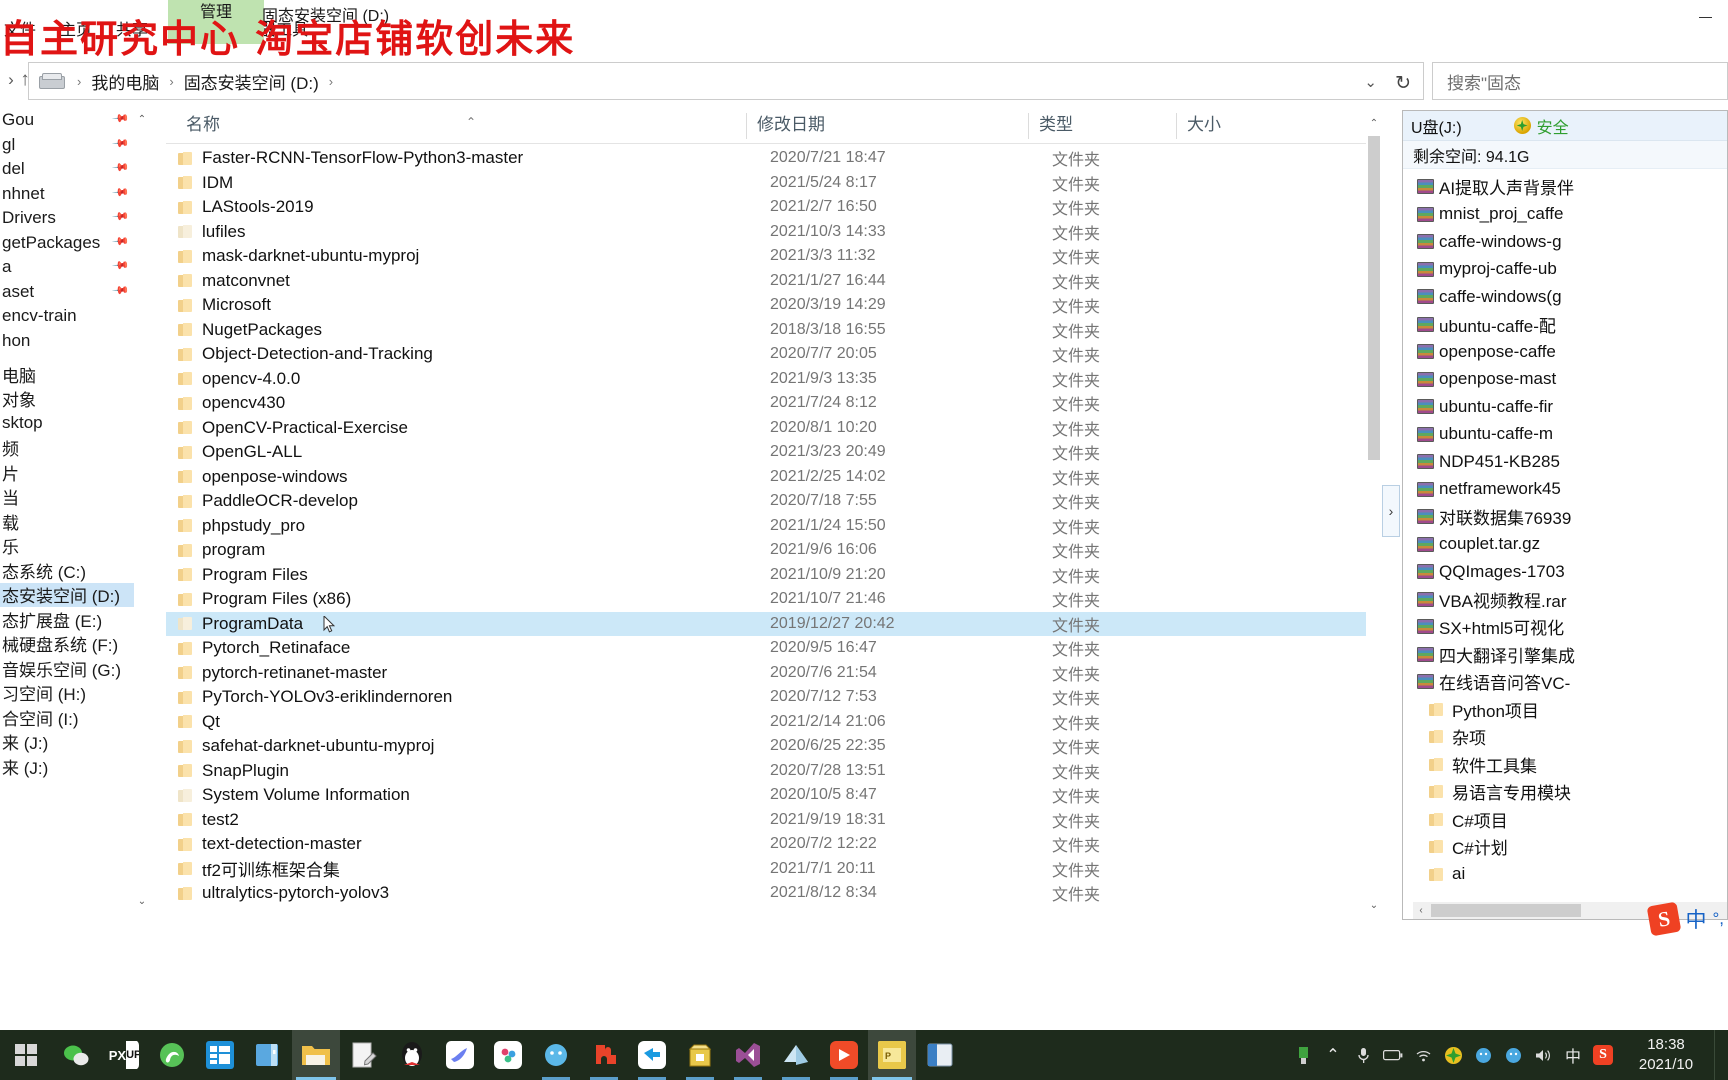  Describe the element at coordinates (1565, 325) in the screenshot. I see `list-item: ubuntu-caffe-配` at that location.